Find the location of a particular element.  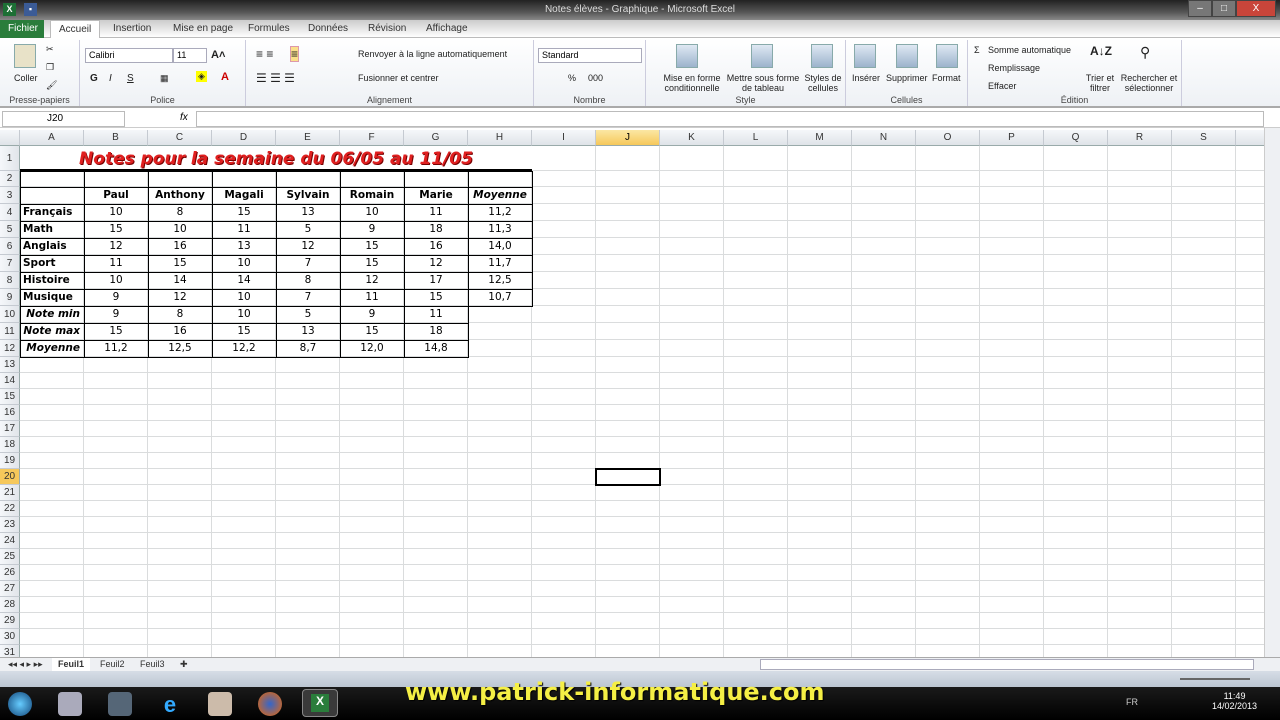

format-table-button: Mettre sous forme de tableau is located at coordinates (763, 83).